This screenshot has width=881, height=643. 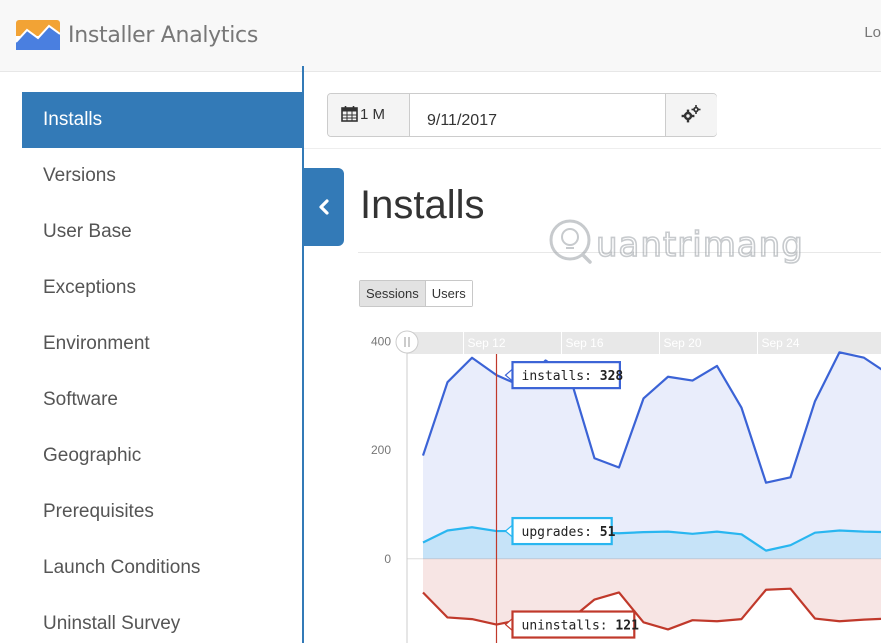 I want to click on y-tick-label: 400, so click(x=381, y=341).